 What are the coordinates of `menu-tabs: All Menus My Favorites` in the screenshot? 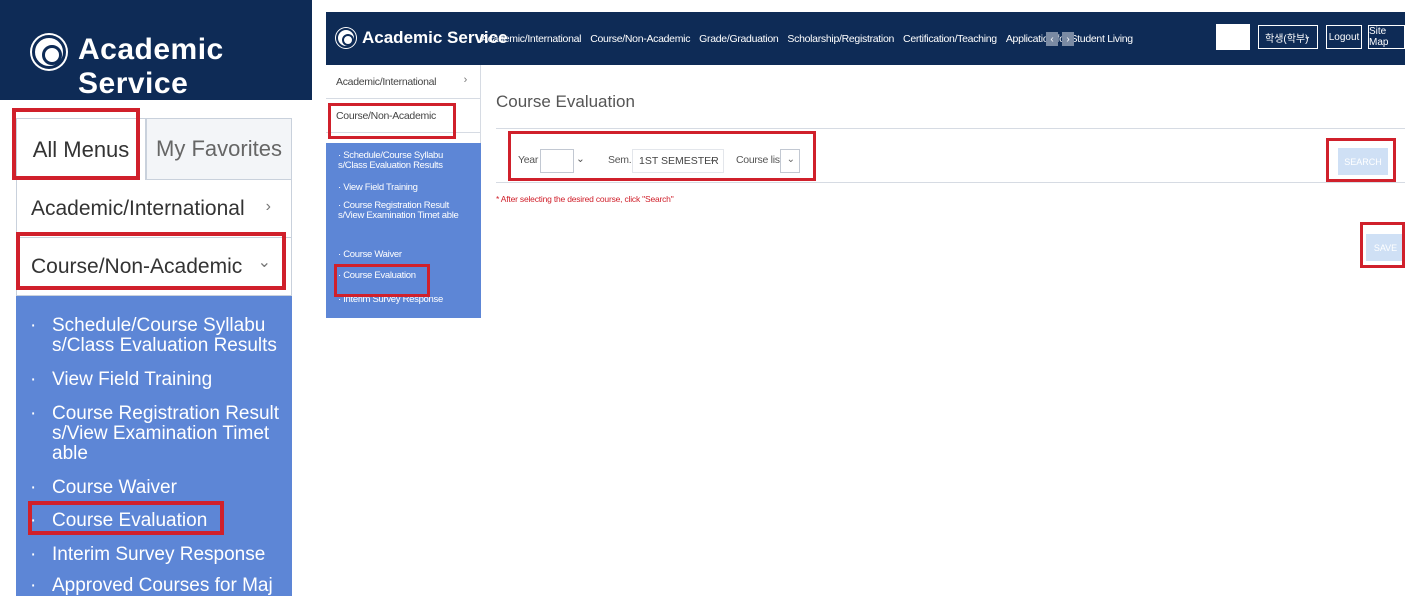 It's located at (154, 149).